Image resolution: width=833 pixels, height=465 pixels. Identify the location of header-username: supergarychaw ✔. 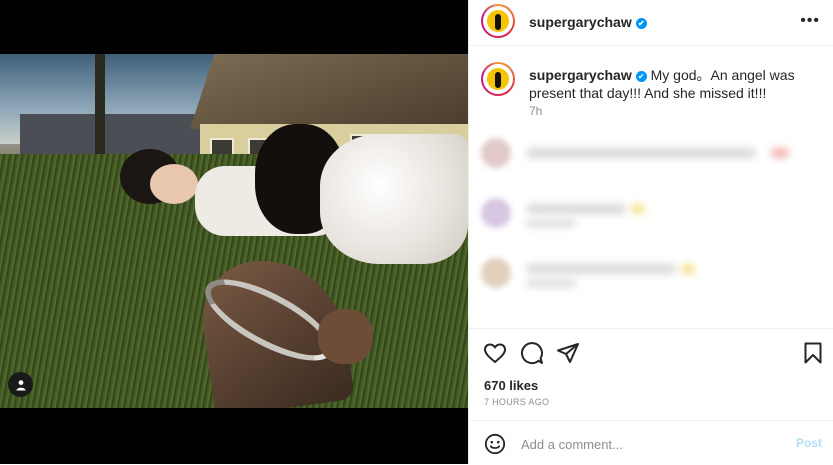
(588, 22).